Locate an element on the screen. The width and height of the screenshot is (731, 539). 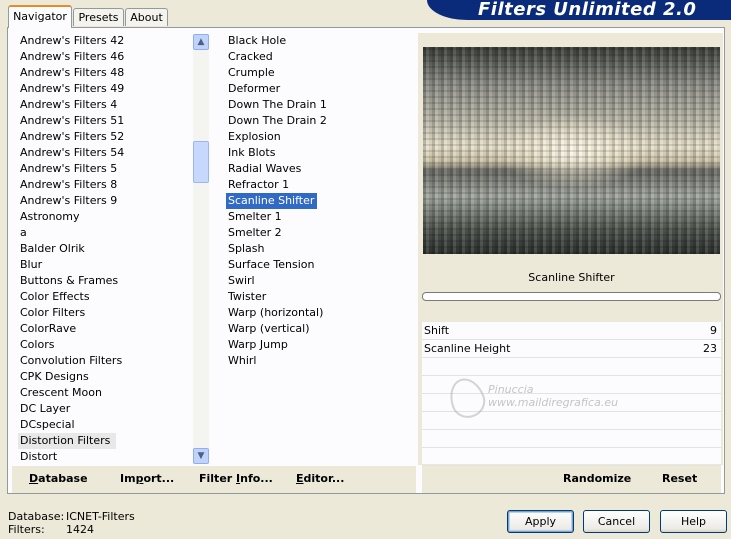
database-value: ICNET-Filters is located at coordinates (100, 516).